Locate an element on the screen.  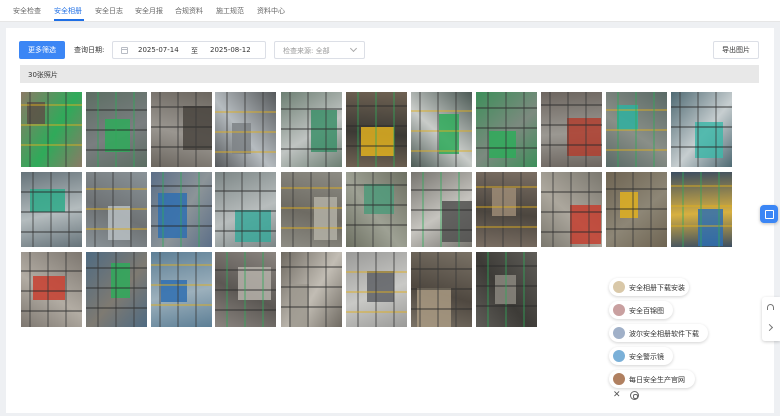
tab-compliance-docs: 合规资料 is located at coordinates (189, 11).